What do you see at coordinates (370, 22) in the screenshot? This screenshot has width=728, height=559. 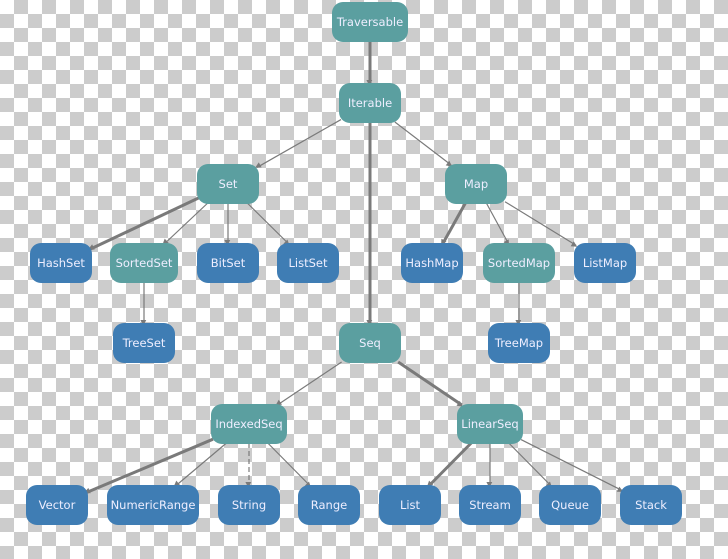 I see `node-traversable: Traversable` at bounding box center [370, 22].